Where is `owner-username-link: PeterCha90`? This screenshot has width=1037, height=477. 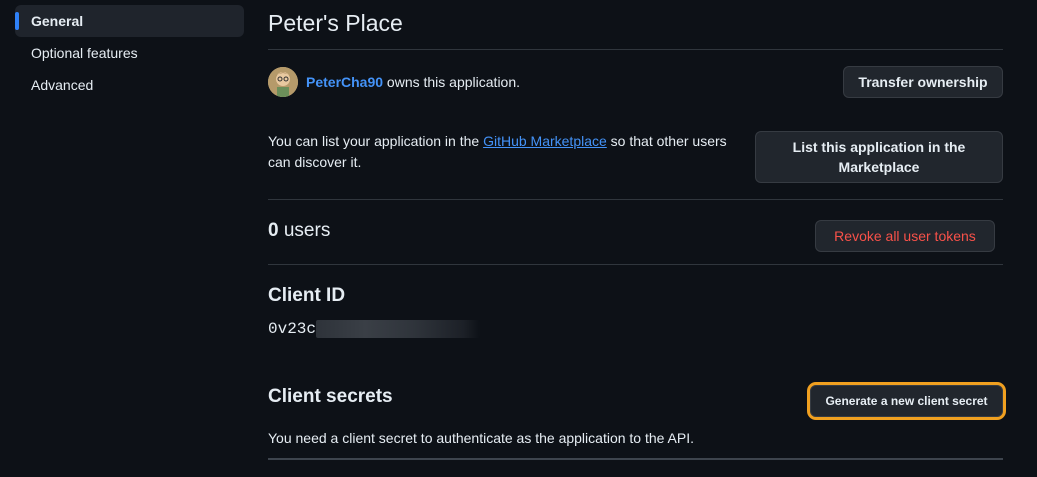 owner-username-link: PeterCha90 is located at coordinates (344, 82).